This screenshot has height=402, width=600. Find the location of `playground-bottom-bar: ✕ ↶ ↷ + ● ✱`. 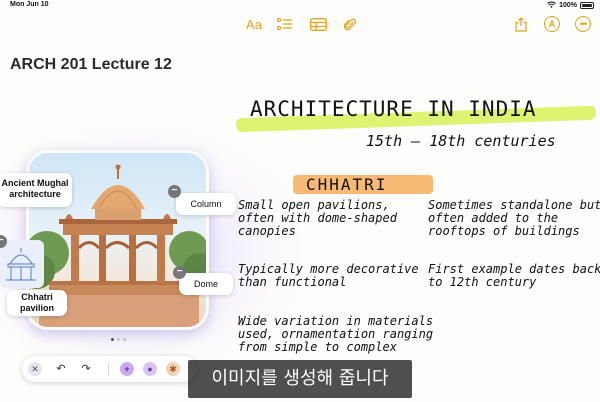

playground-bottom-bar: ✕ ↶ ↷ + ● ✱ is located at coordinates (109, 369).